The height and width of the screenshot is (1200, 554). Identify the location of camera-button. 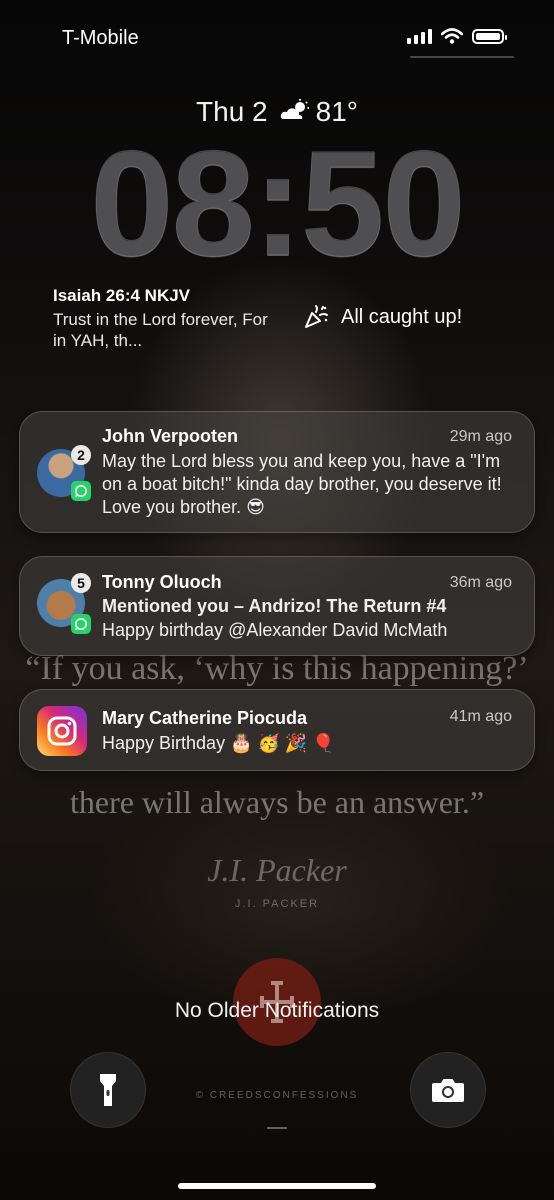
(448, 1090).